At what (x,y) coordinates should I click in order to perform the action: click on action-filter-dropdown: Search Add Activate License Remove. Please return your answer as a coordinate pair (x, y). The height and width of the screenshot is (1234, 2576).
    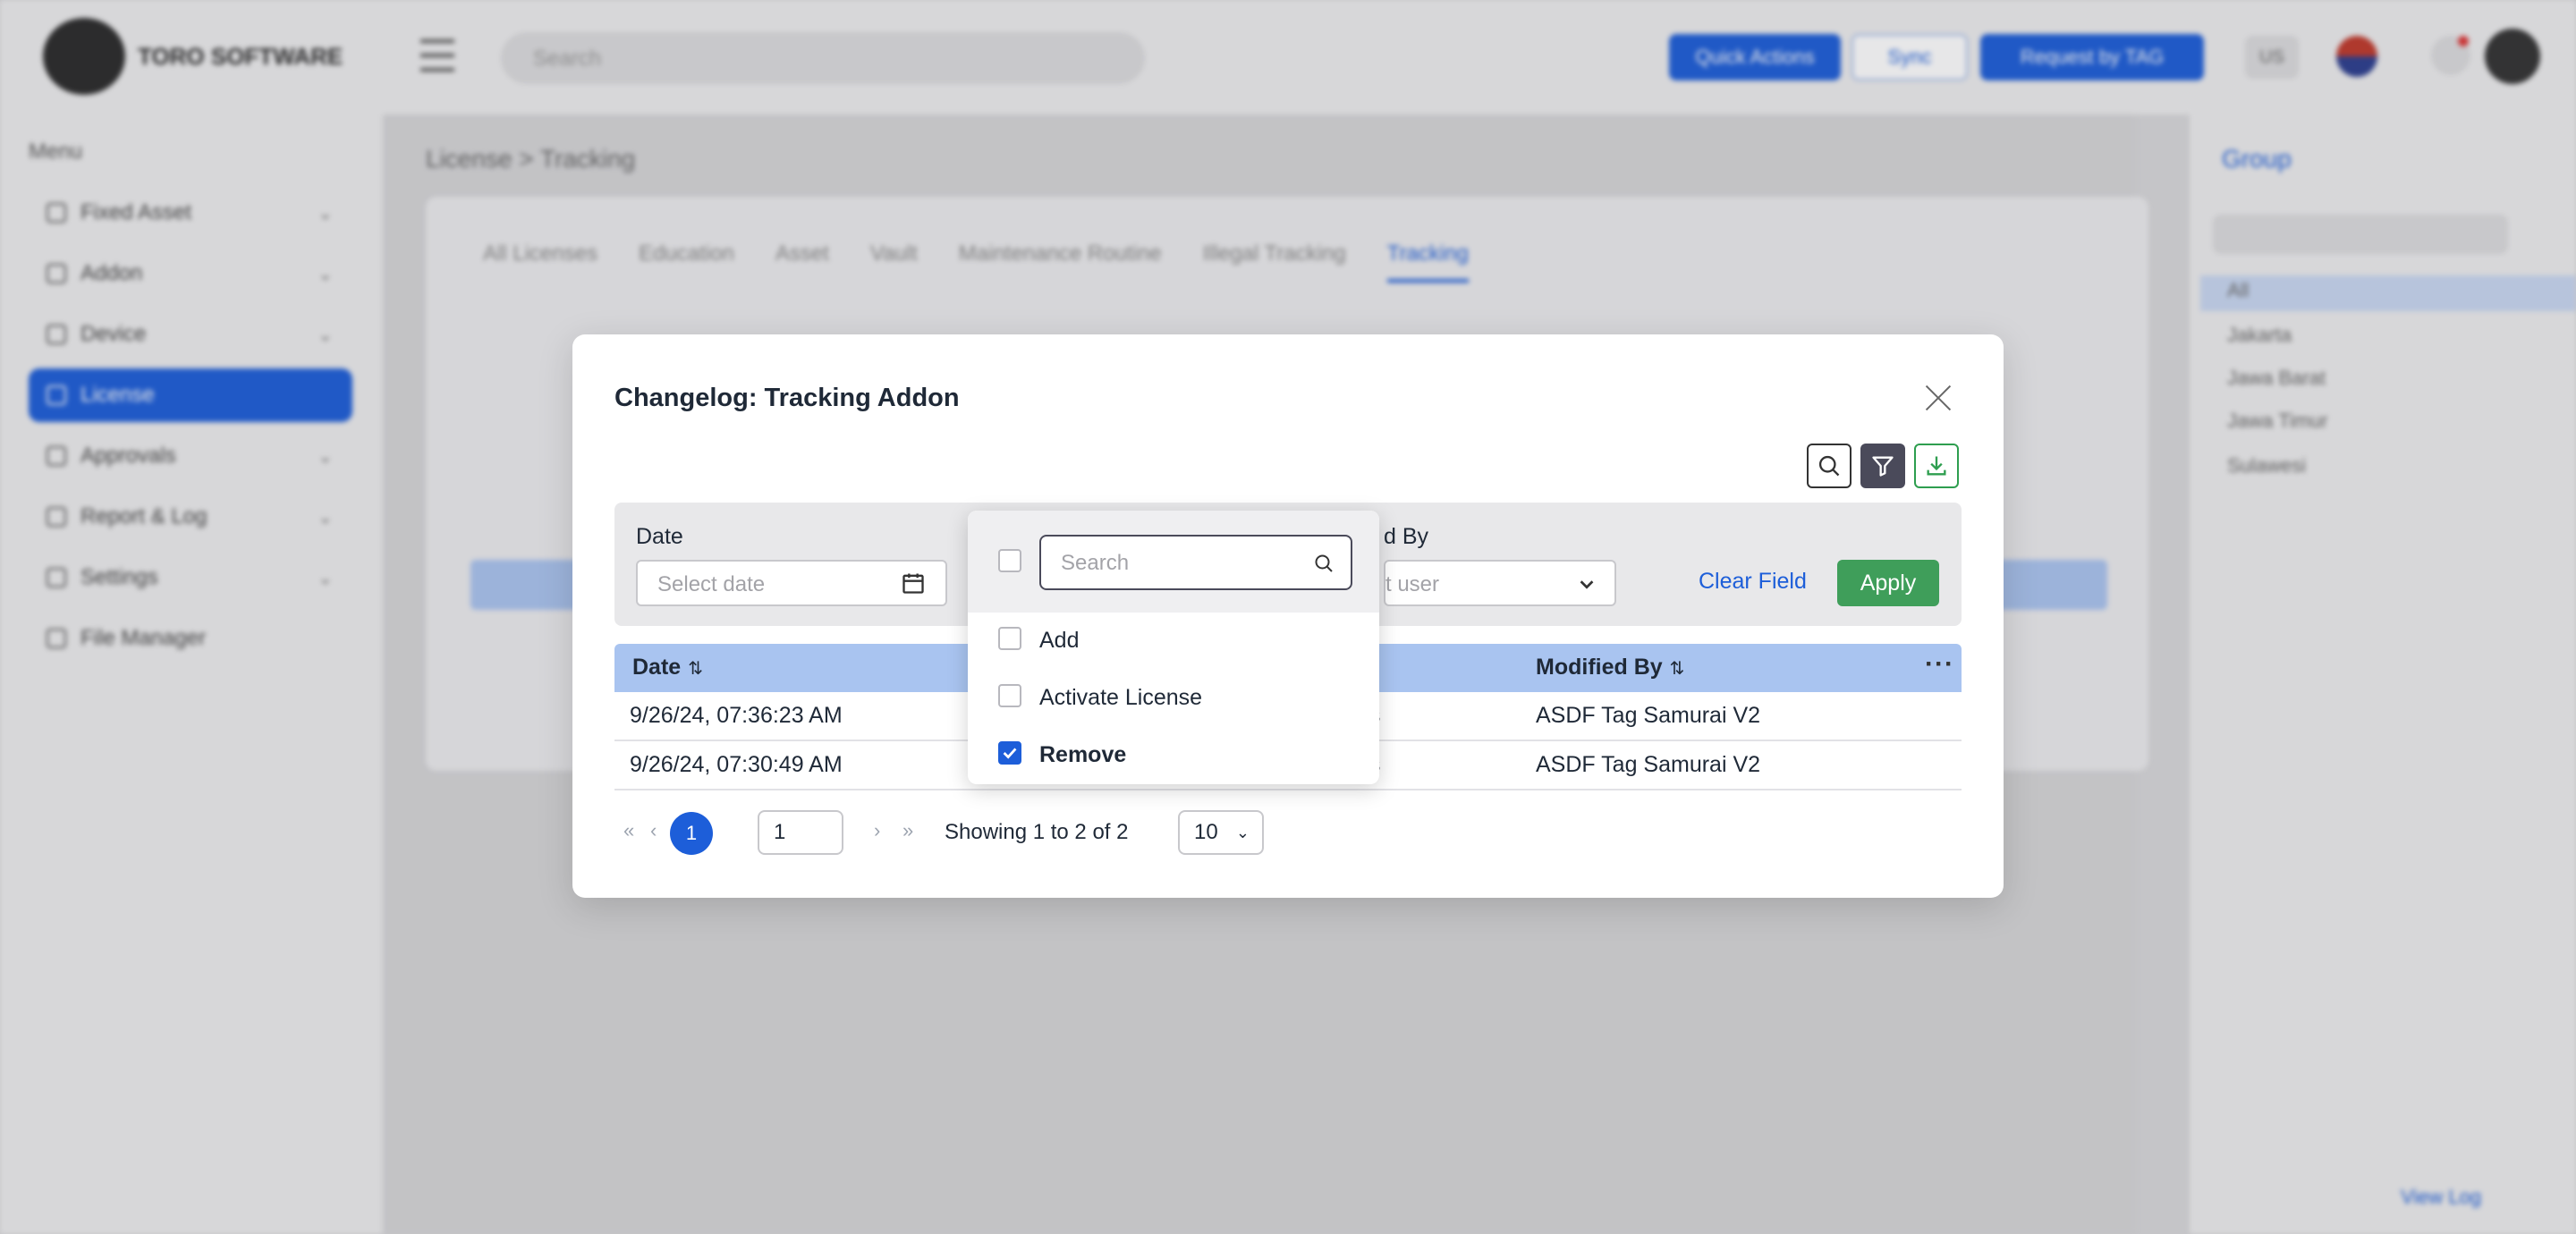
    Looking at the image, I should click on (1173, 647).